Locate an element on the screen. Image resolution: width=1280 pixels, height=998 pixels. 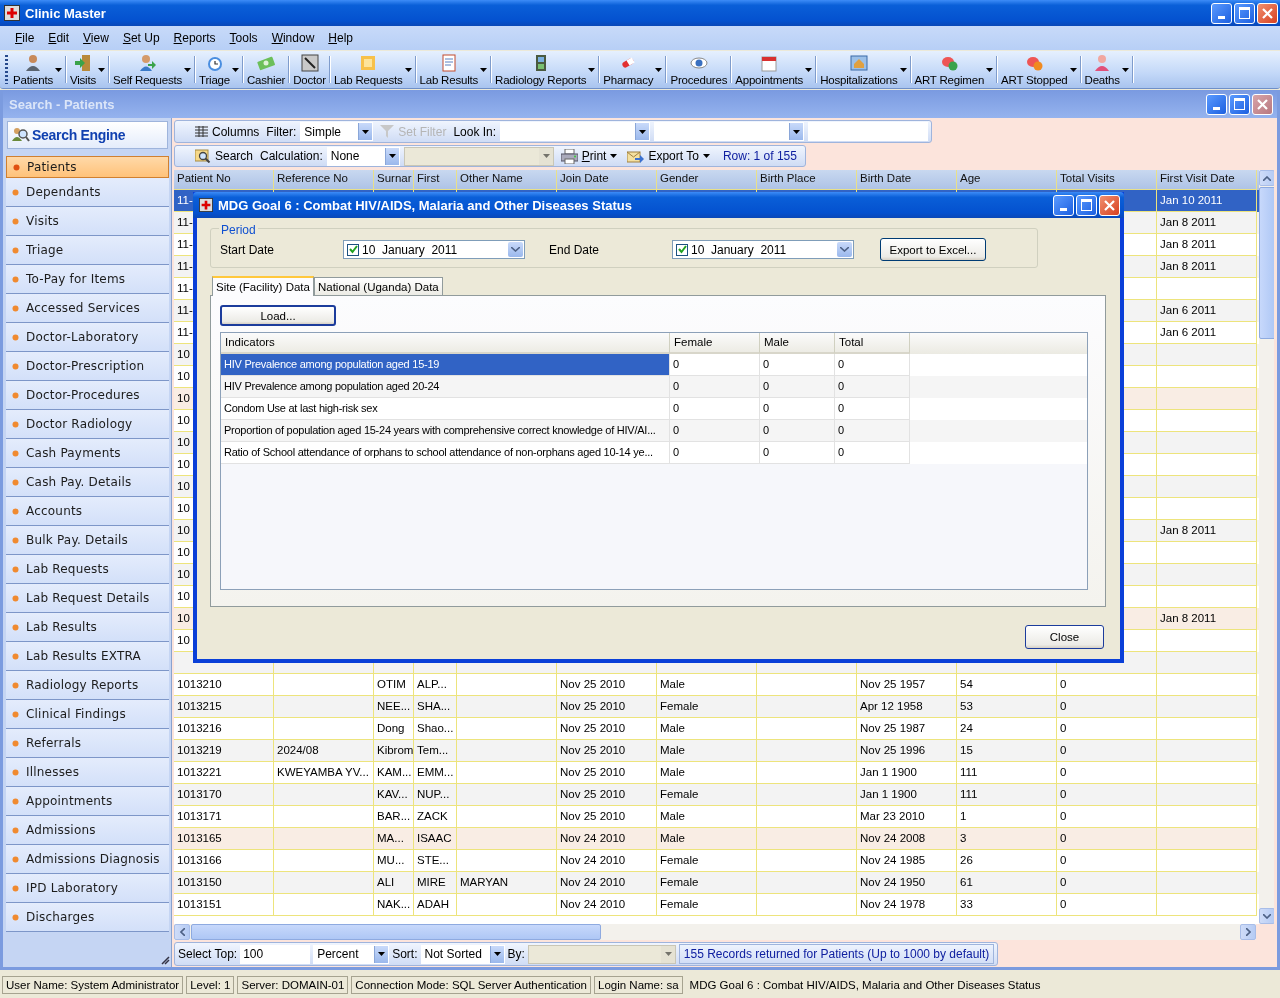
toolbar-button: Appointments is located at coordinates (774, 69).